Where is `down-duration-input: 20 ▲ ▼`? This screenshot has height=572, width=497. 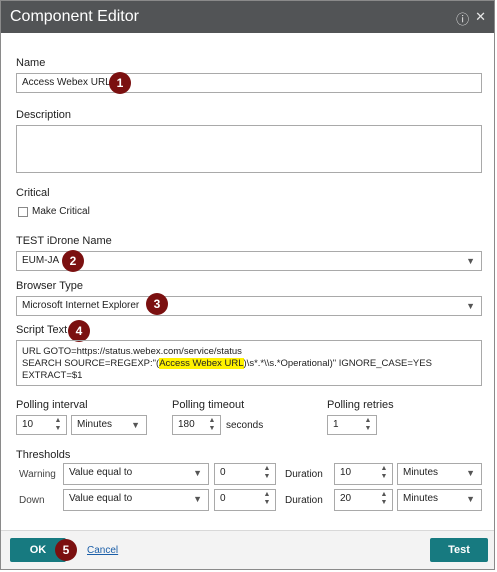 down-duration-input: 20 ▲ ▼ is located at coordinates (363, 500).